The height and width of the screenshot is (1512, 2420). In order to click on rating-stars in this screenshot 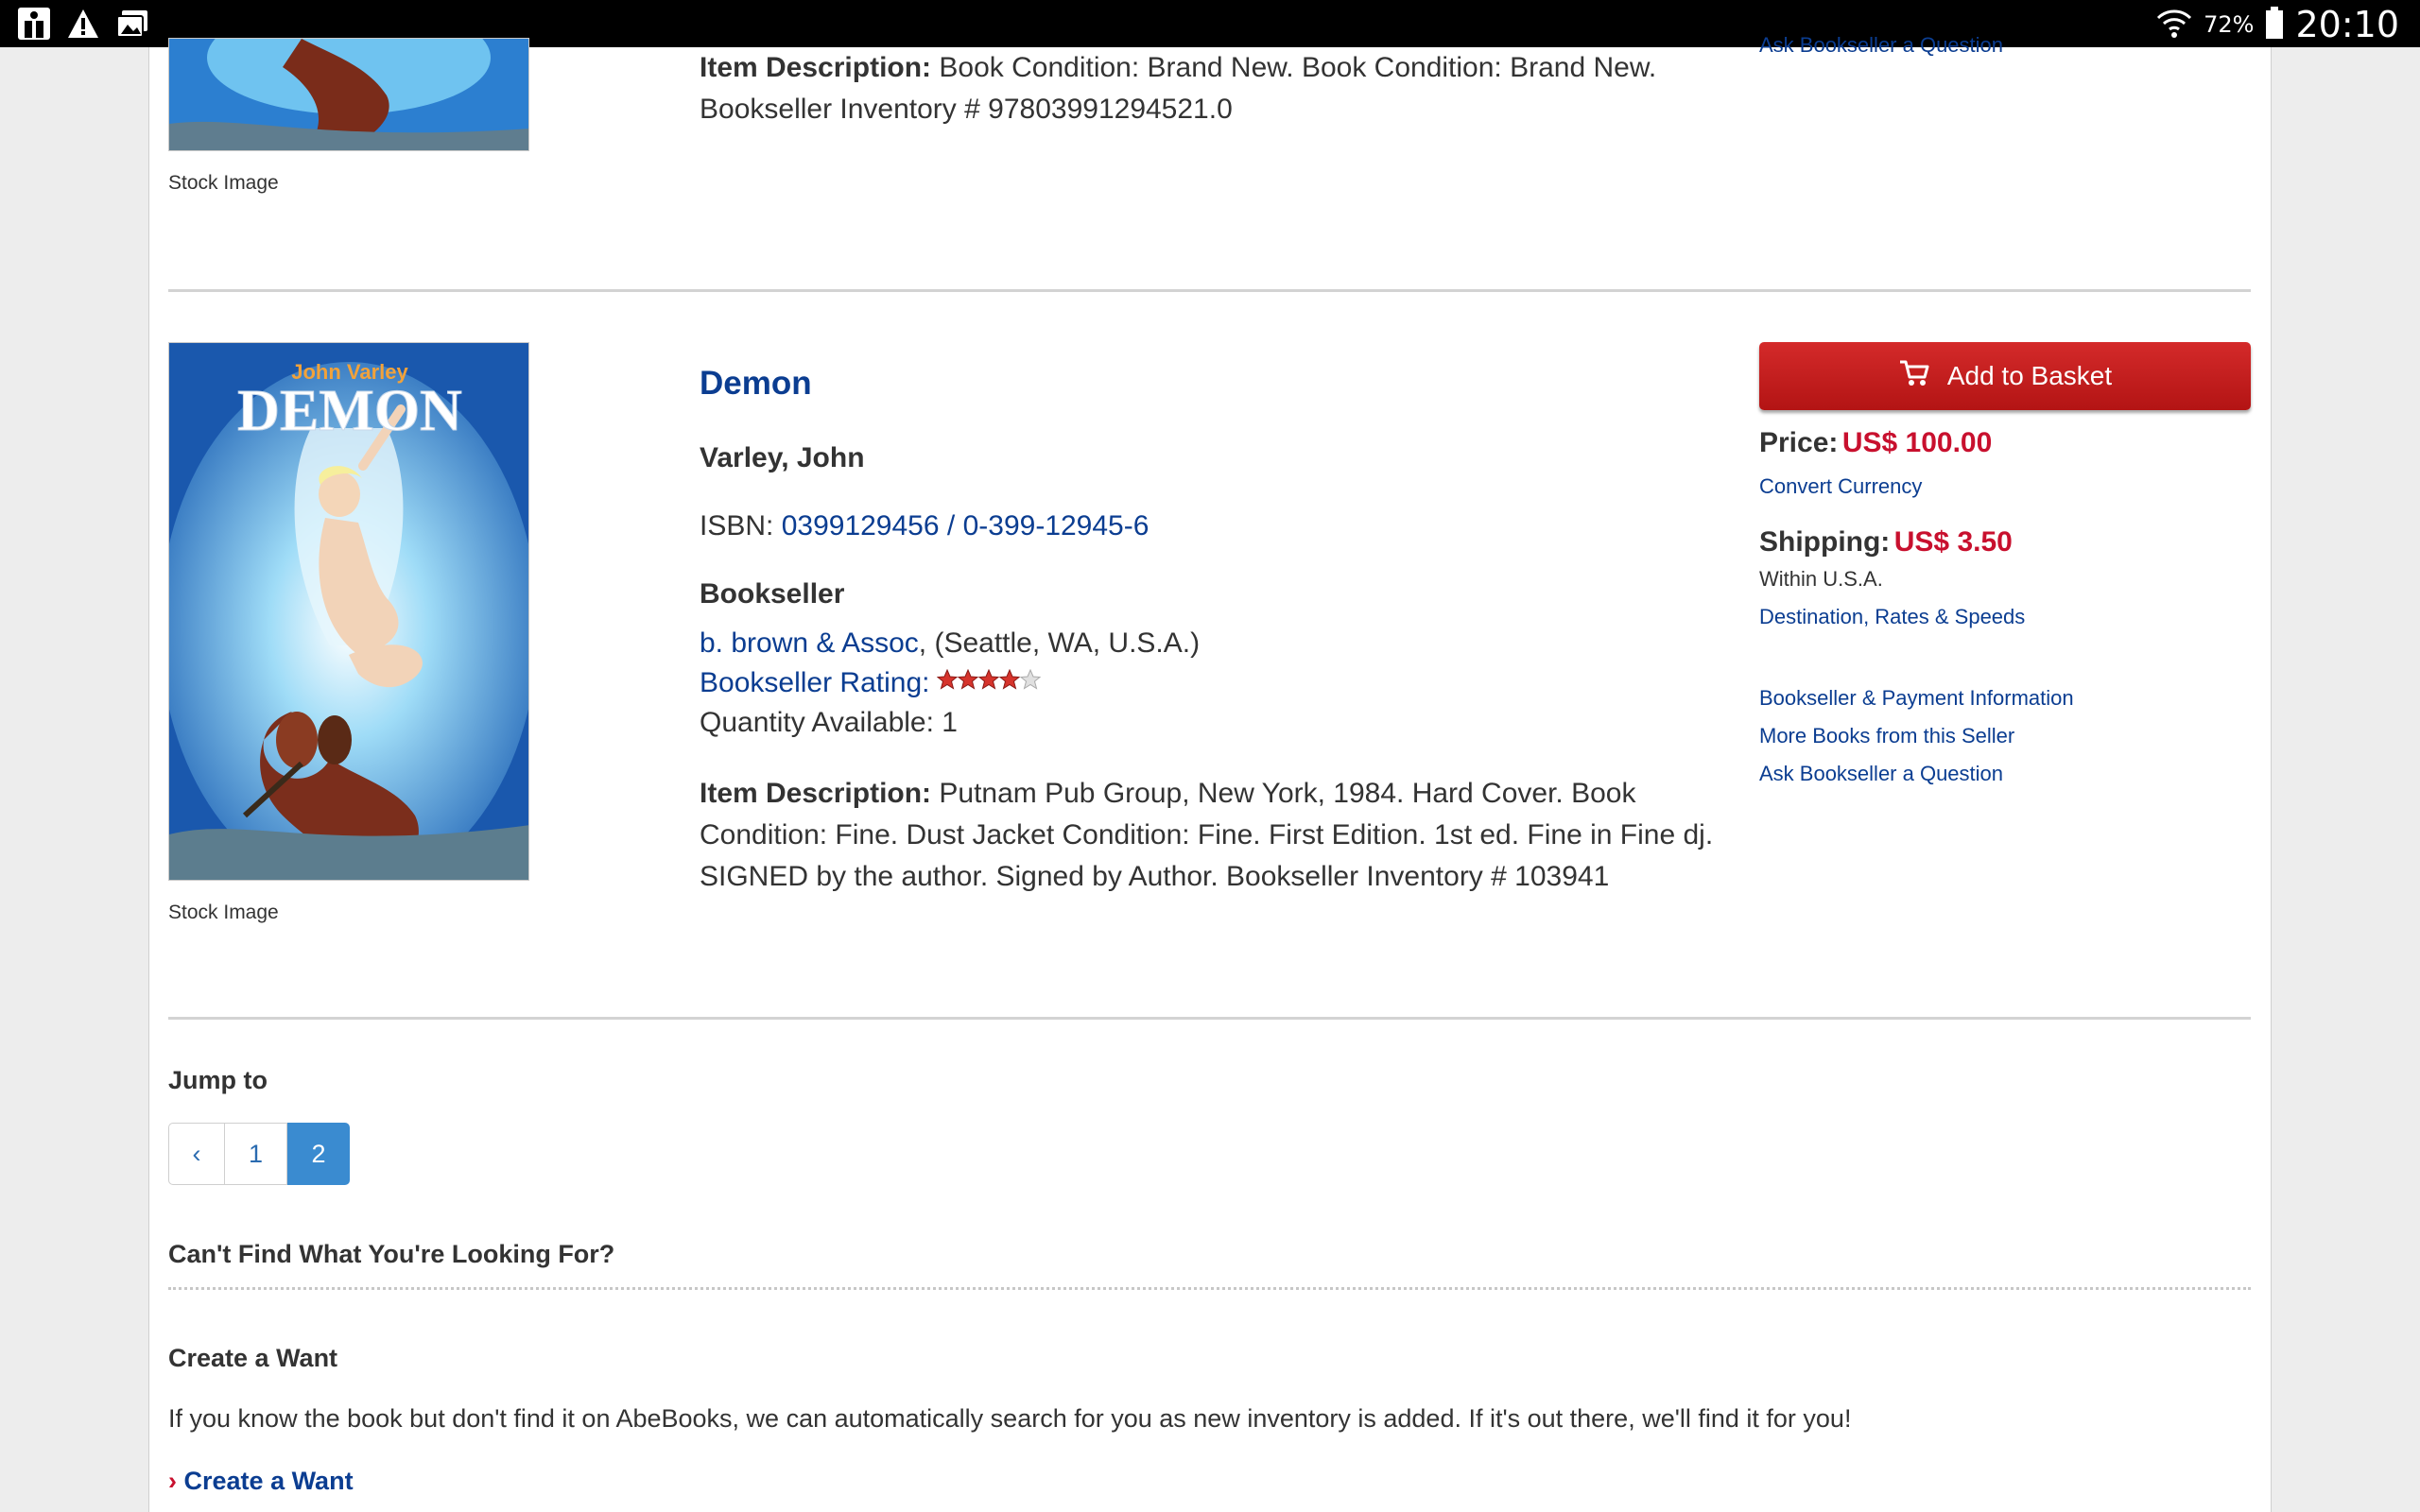, I will do `click(991, 683)`.